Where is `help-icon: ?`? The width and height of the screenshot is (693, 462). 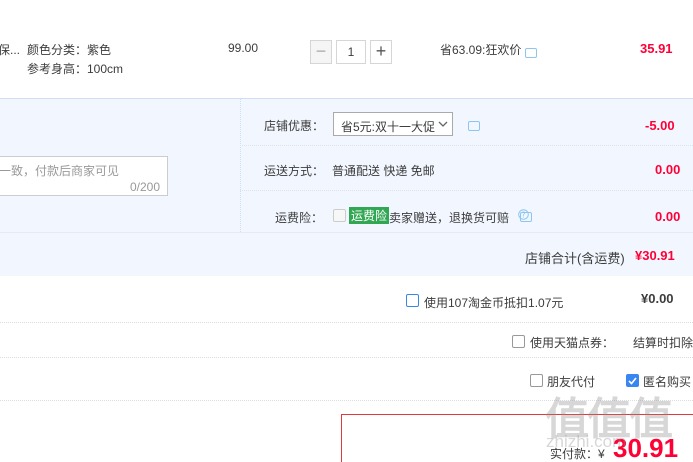 help-icon: ? is located at coordinates (523, 214).